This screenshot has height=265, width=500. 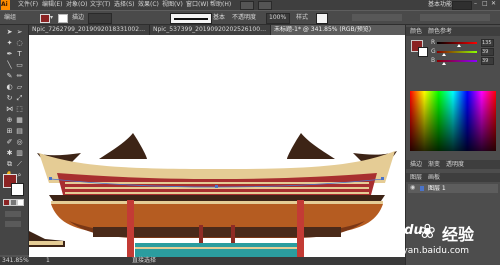 What do you see at coordinates (377, 17) in the screenshot?
I see `align-buttons` at bounding box center [377, 17].